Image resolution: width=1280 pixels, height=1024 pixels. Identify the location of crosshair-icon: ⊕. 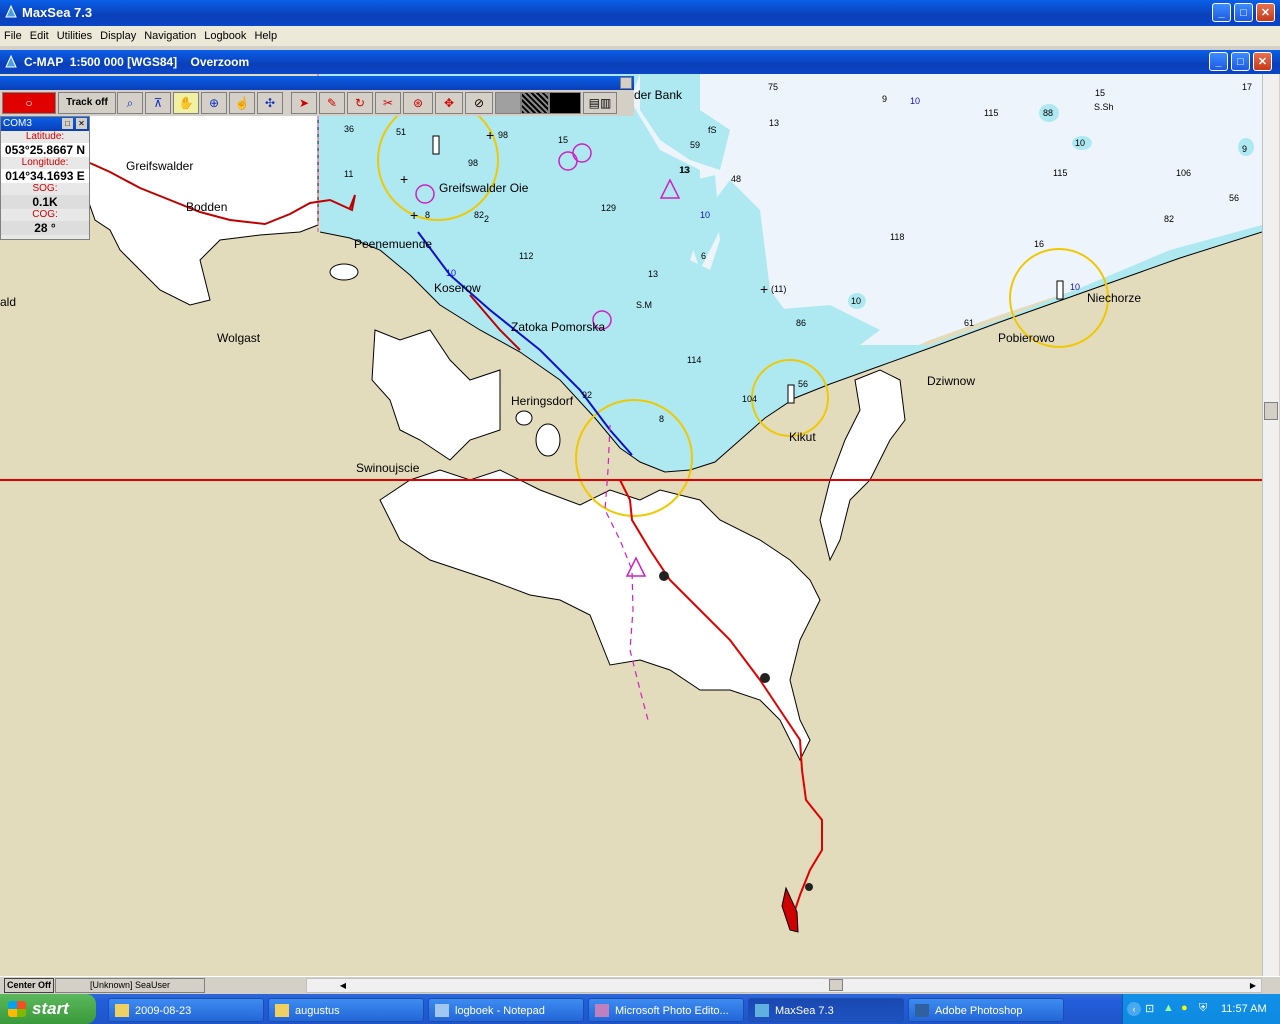
(214, 103).